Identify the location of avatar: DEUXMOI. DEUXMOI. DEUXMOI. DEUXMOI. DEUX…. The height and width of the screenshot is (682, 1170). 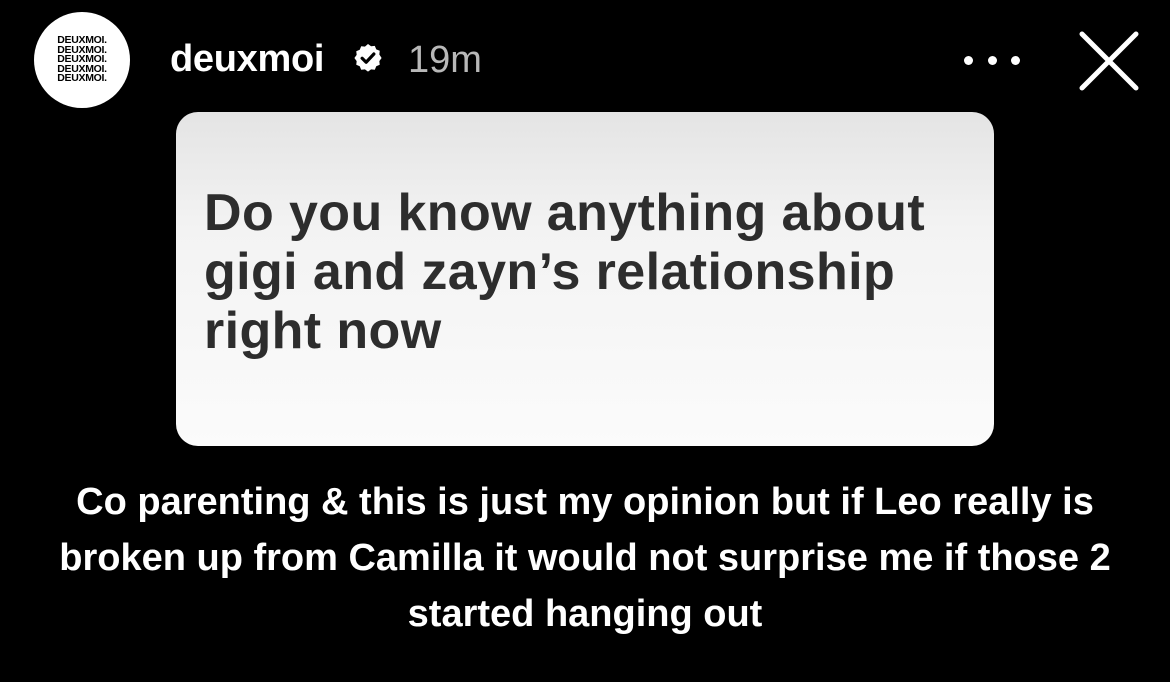
(82, 60).